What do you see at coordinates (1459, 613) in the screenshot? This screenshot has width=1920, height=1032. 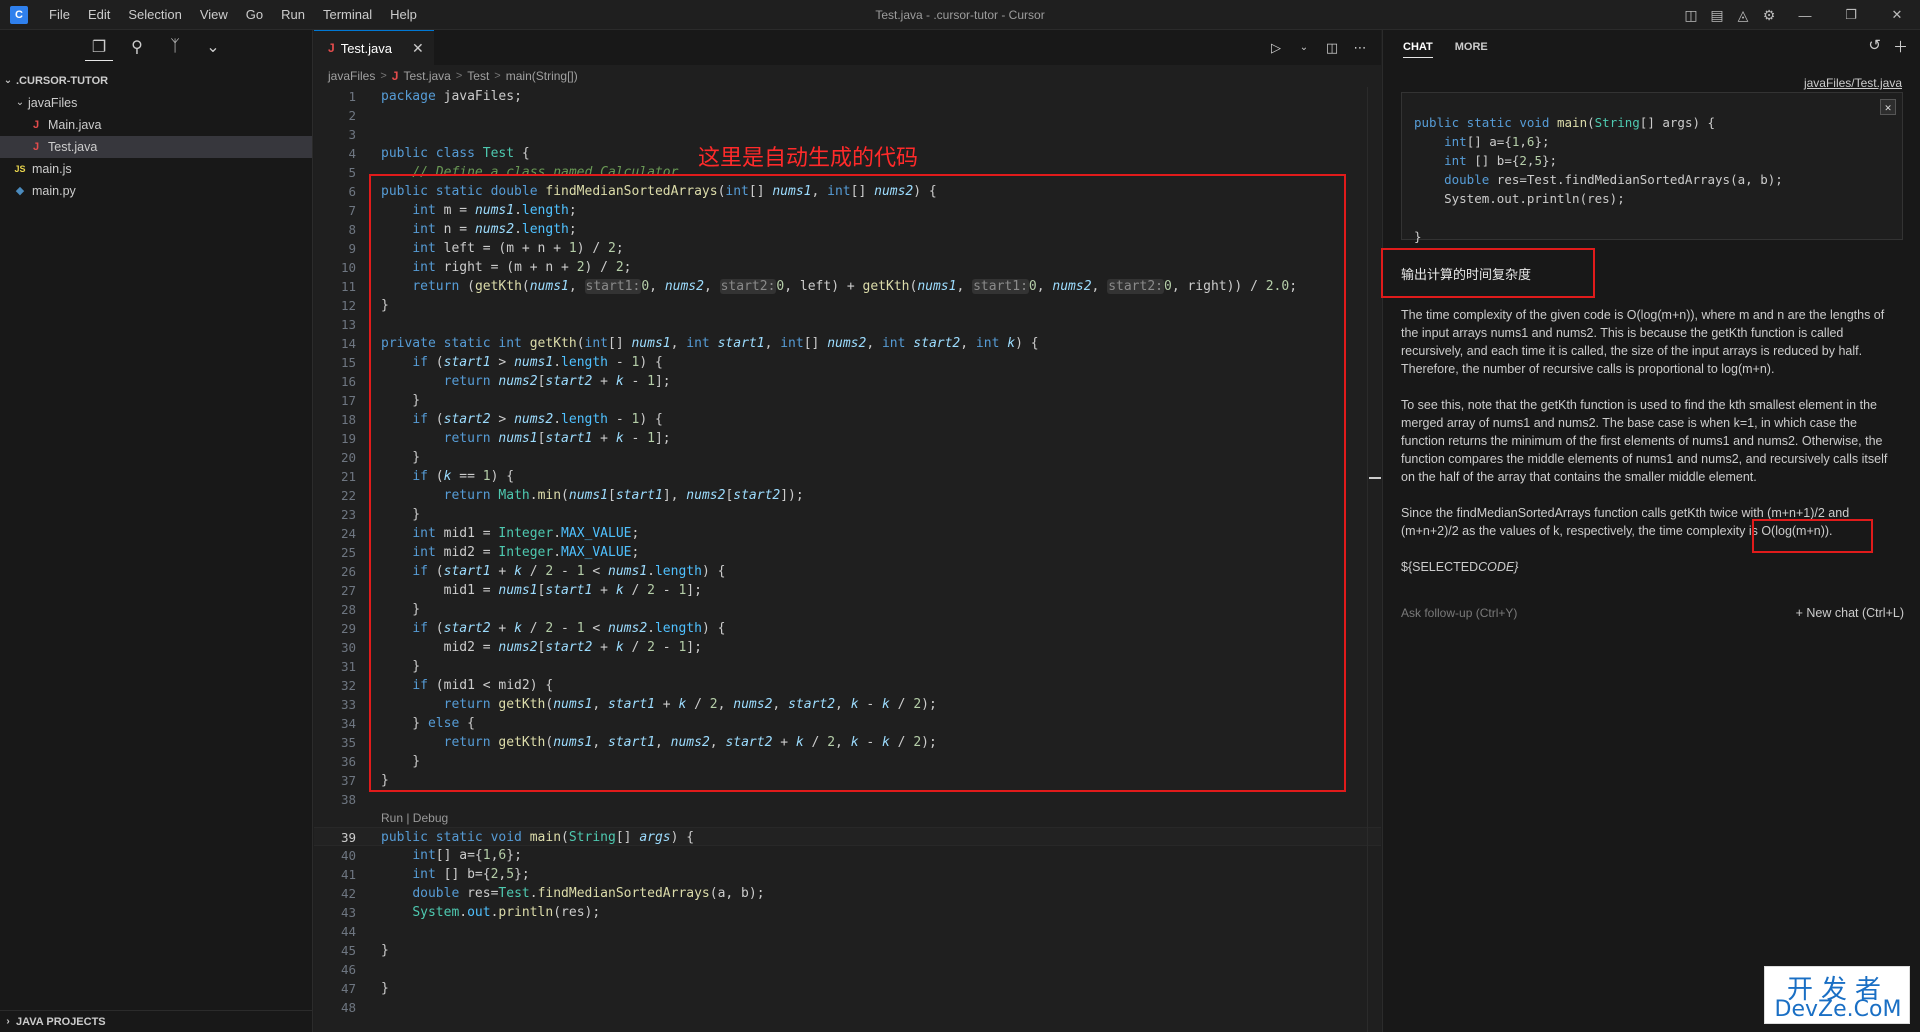 I see `follow-up-input: Ask follow-up (Ctrl+Y)` at bounding box center [1459, 613].